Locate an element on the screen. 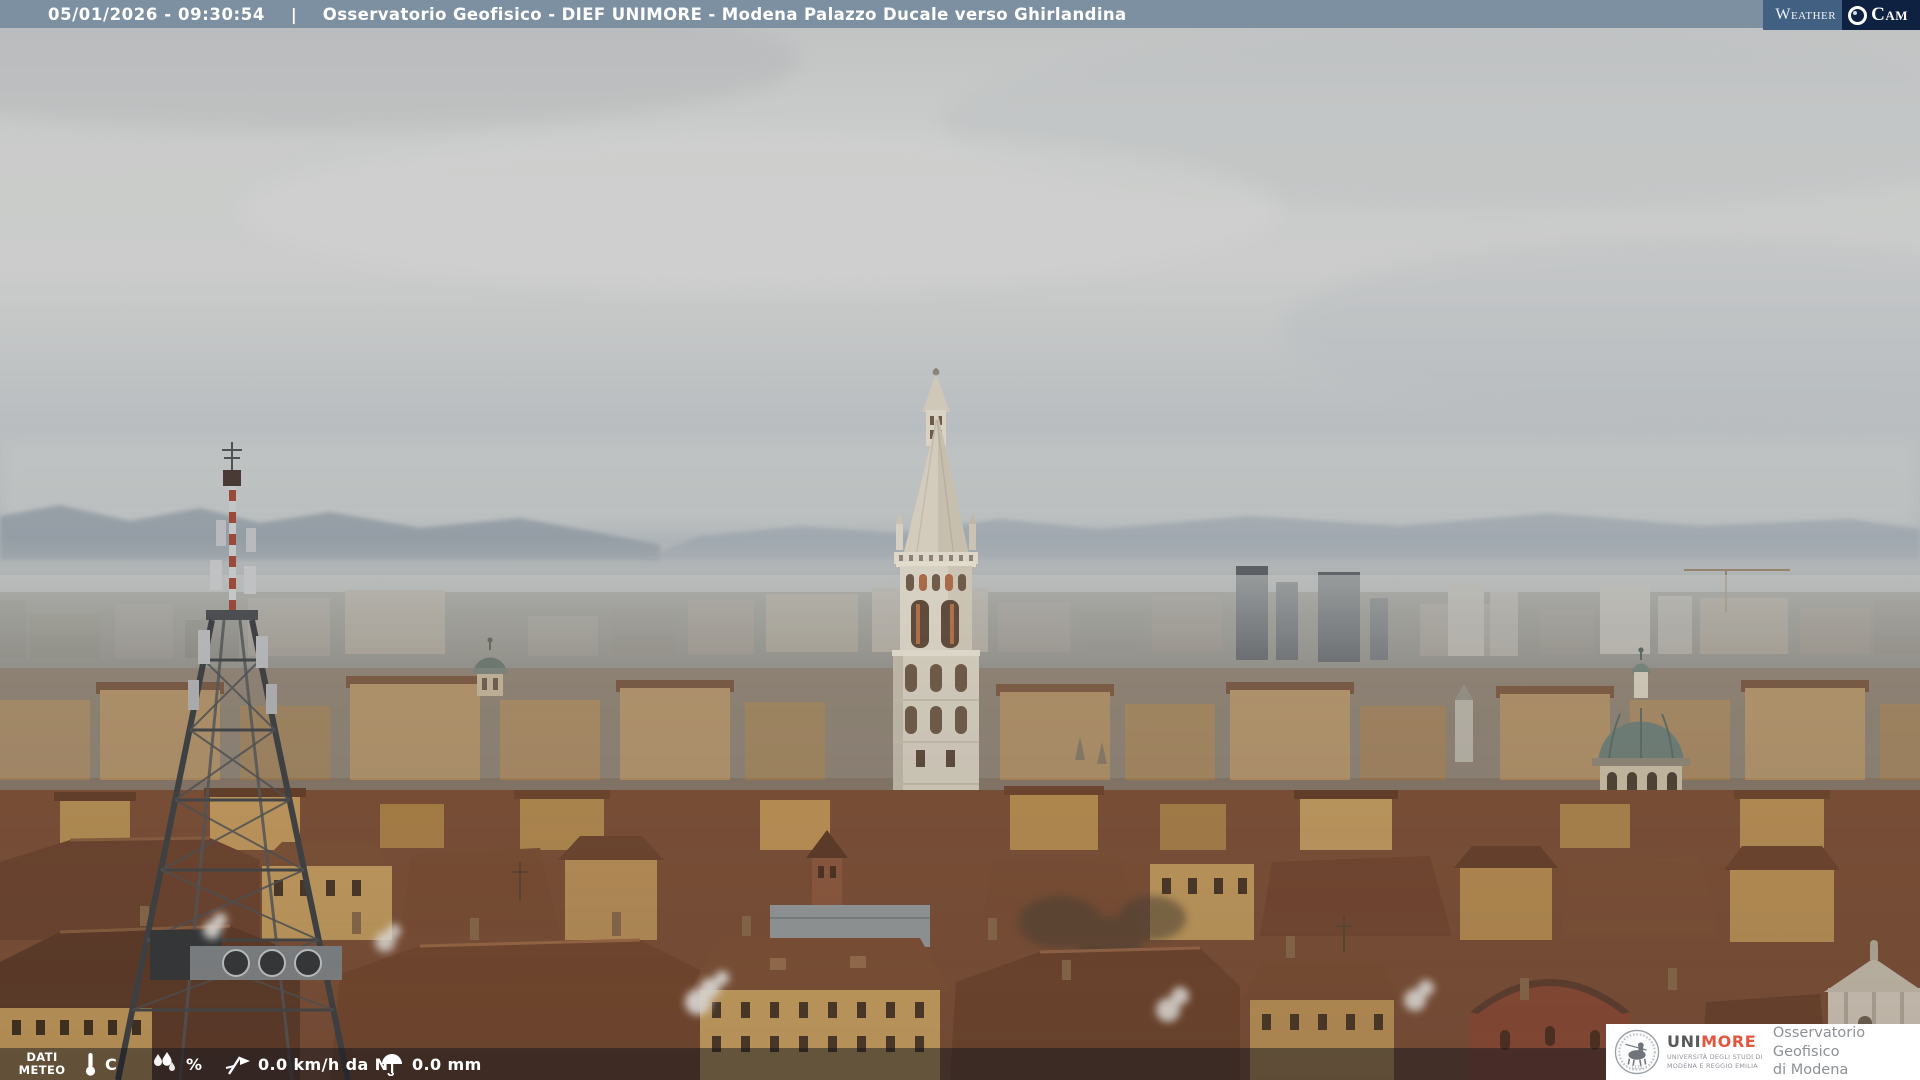 Image resolution: width=1920 pixels, height=1080 pixels. humidity-readout: % is located at coordinates (176, 1064).